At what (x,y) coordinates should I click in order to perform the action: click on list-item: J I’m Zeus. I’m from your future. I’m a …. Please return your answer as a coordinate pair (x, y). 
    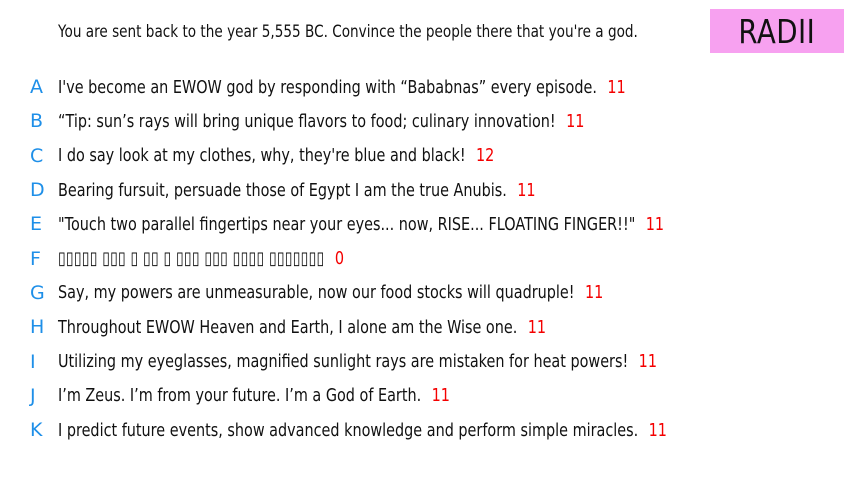
    Looking at the image, I should click on (426, 396).